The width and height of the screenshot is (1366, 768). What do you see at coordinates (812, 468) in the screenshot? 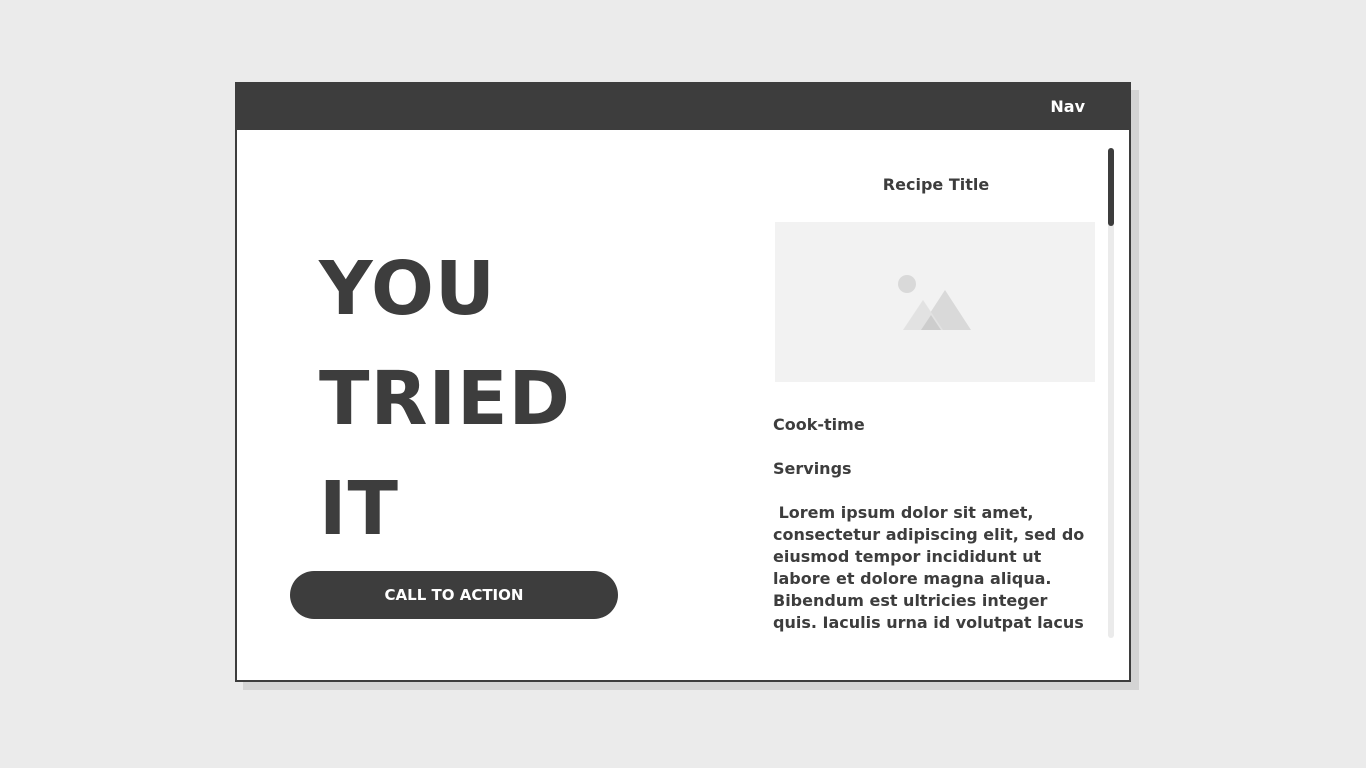
I see `servings-label: Servings` at bounding box center [812, 468].